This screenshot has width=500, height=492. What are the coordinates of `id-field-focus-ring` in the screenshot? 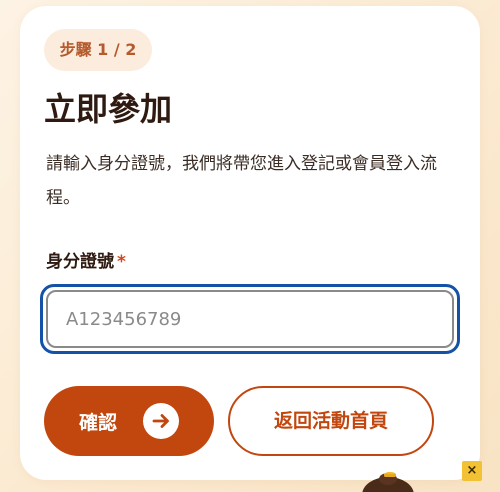 It's located at (250, 319).